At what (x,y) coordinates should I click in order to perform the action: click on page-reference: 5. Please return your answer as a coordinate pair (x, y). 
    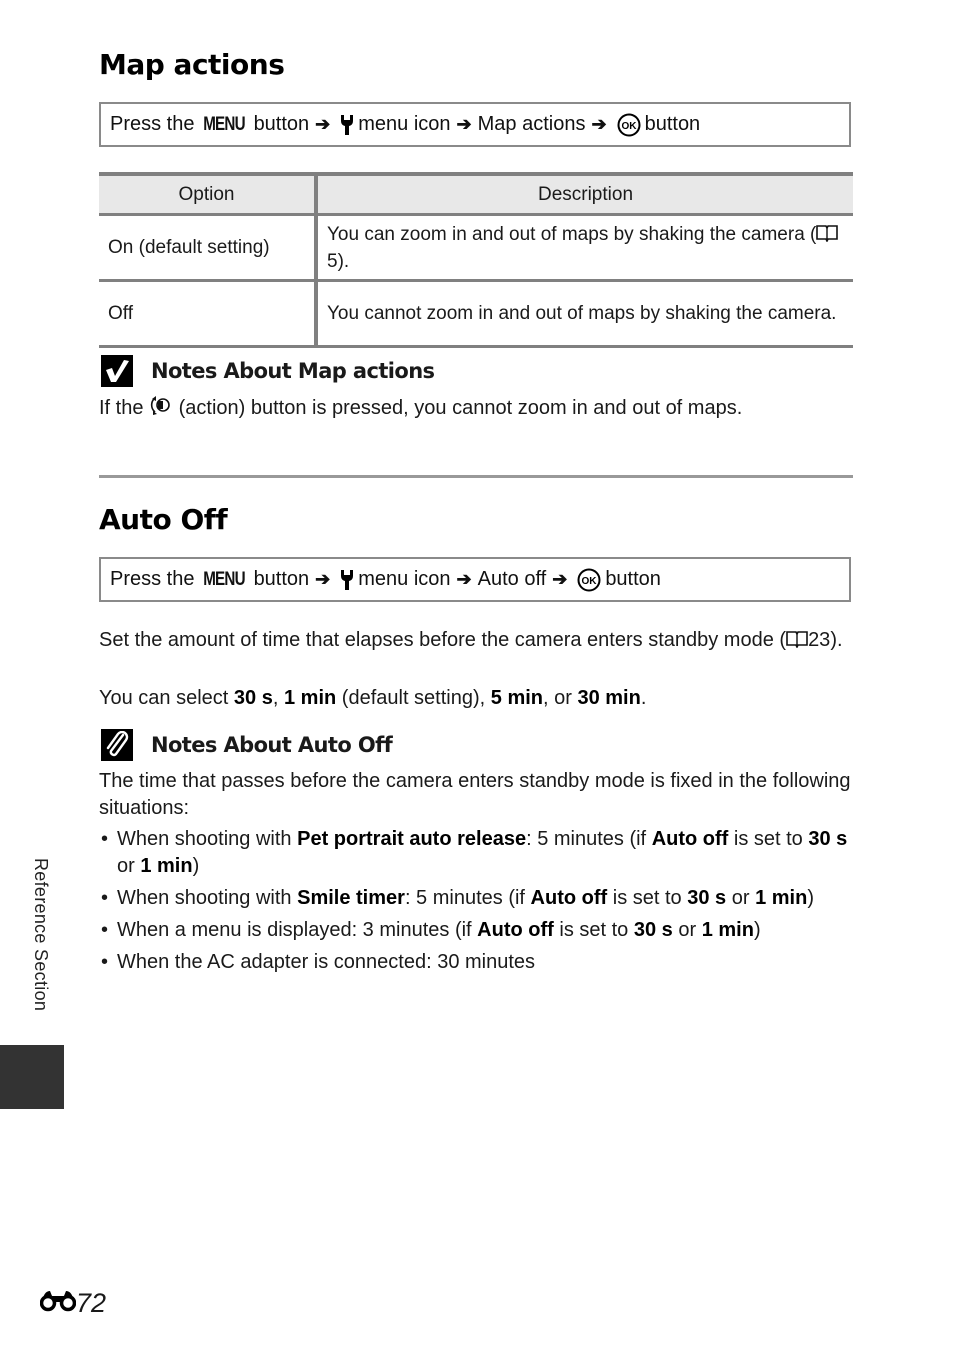
    Looking at the image, I should click on (332, 261).